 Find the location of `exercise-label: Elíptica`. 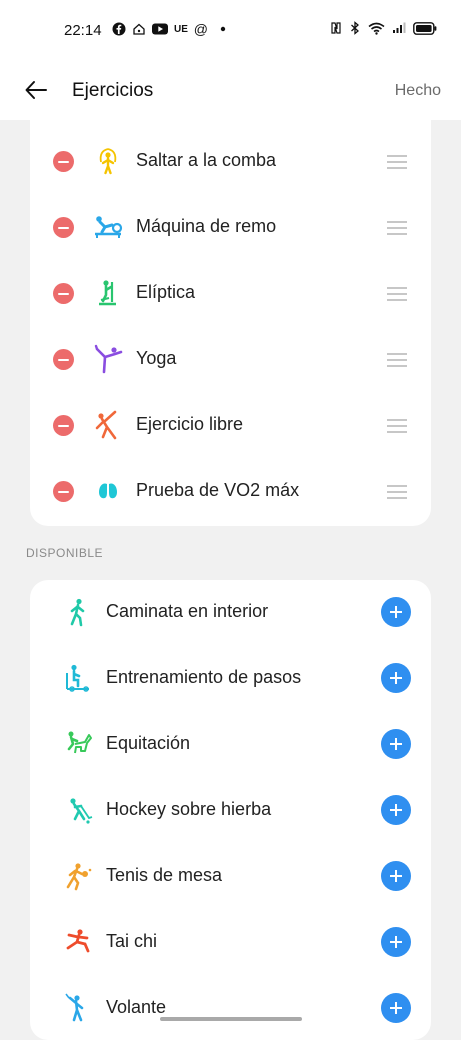

exercise-label: Elíptica is located at coordinates (166, 292).